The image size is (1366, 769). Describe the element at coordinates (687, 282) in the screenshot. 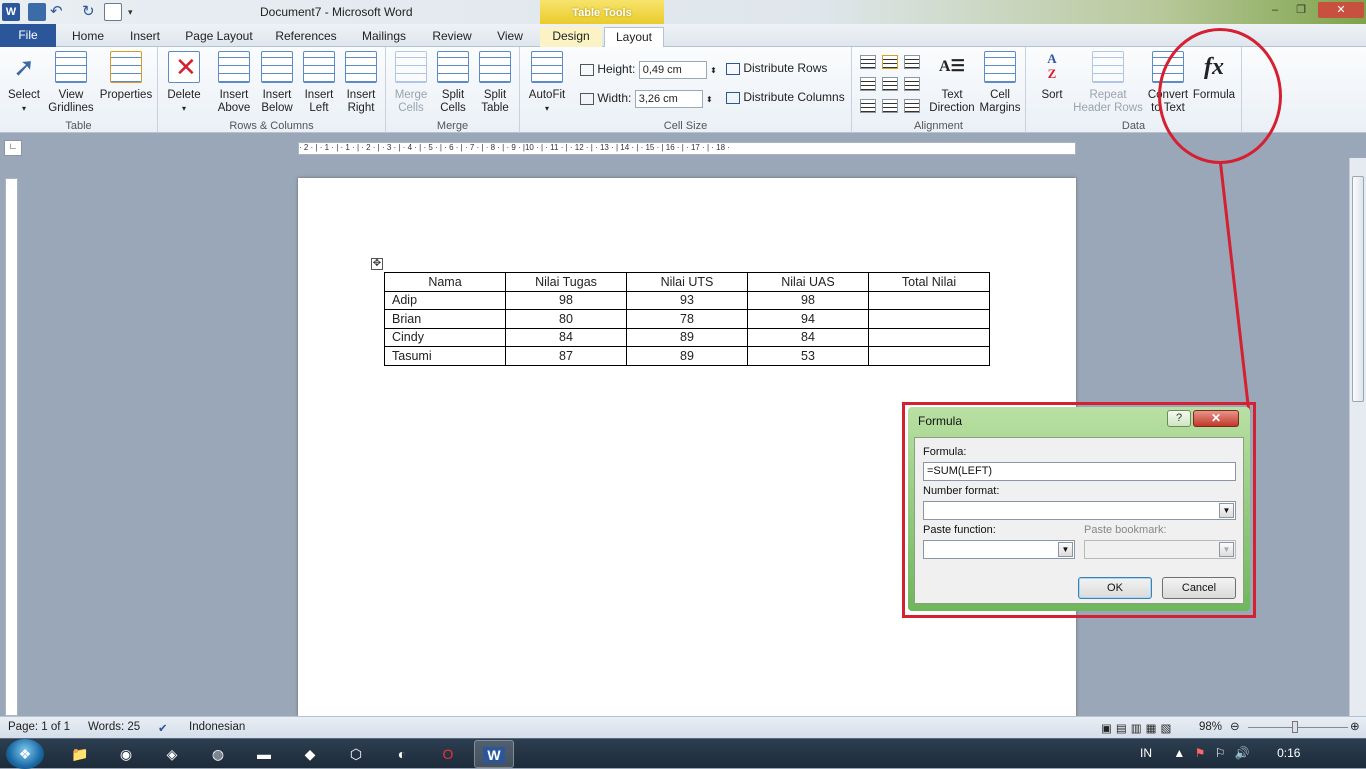

I see `table-header-cell: Nilai UTS` at that location.